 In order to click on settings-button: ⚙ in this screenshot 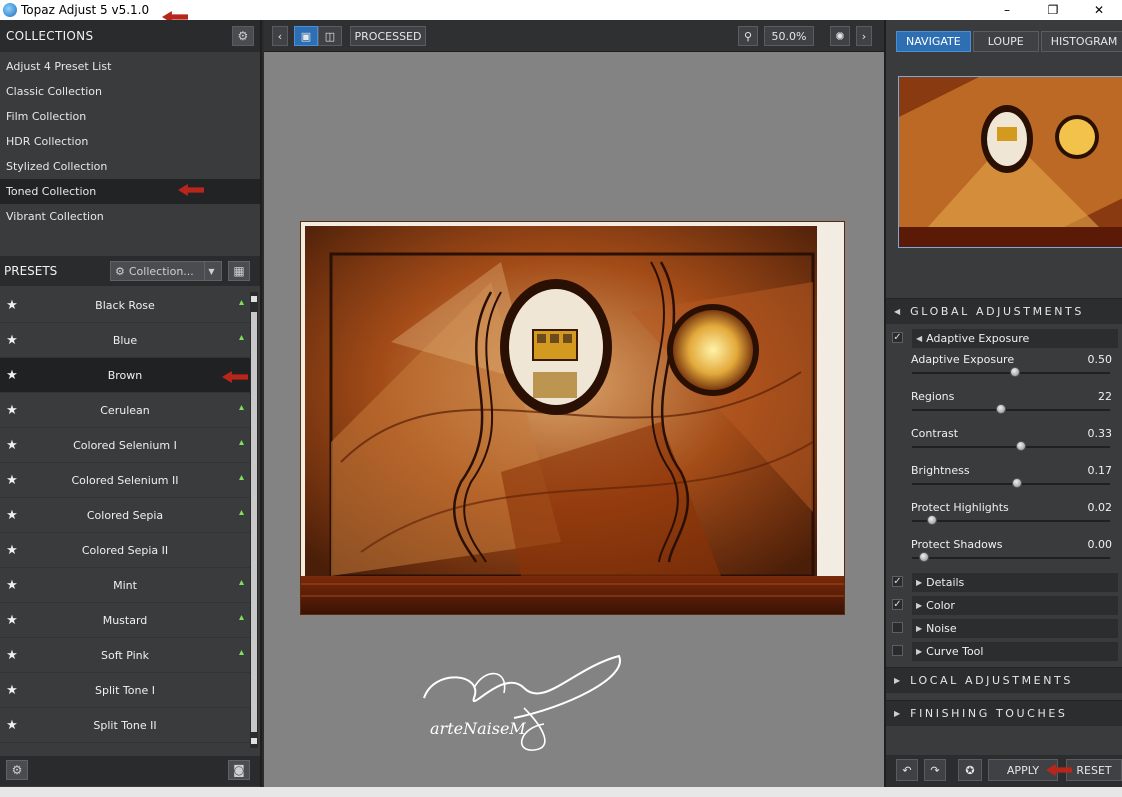, I will do `click(17, 770)`.